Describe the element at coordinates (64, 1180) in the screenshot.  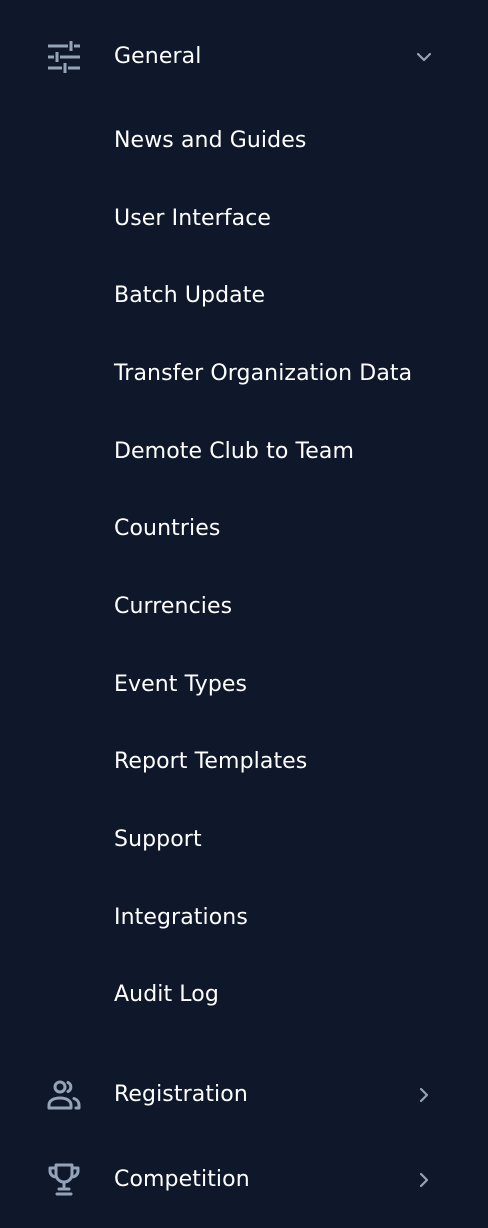
I see `trophy-icon` at that location.